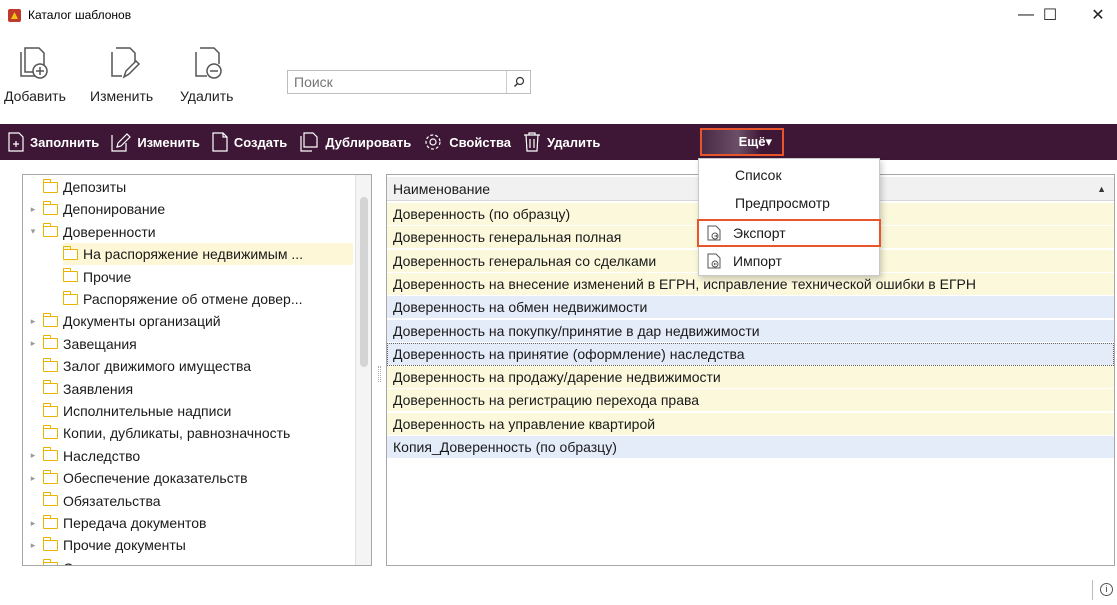 Image resolution: width=1117 pixels, height=605 pixels. Describe the element at coordinates (91, 232) in the screenshot. I see `tree-item: ▾ Доверенности` at that location.